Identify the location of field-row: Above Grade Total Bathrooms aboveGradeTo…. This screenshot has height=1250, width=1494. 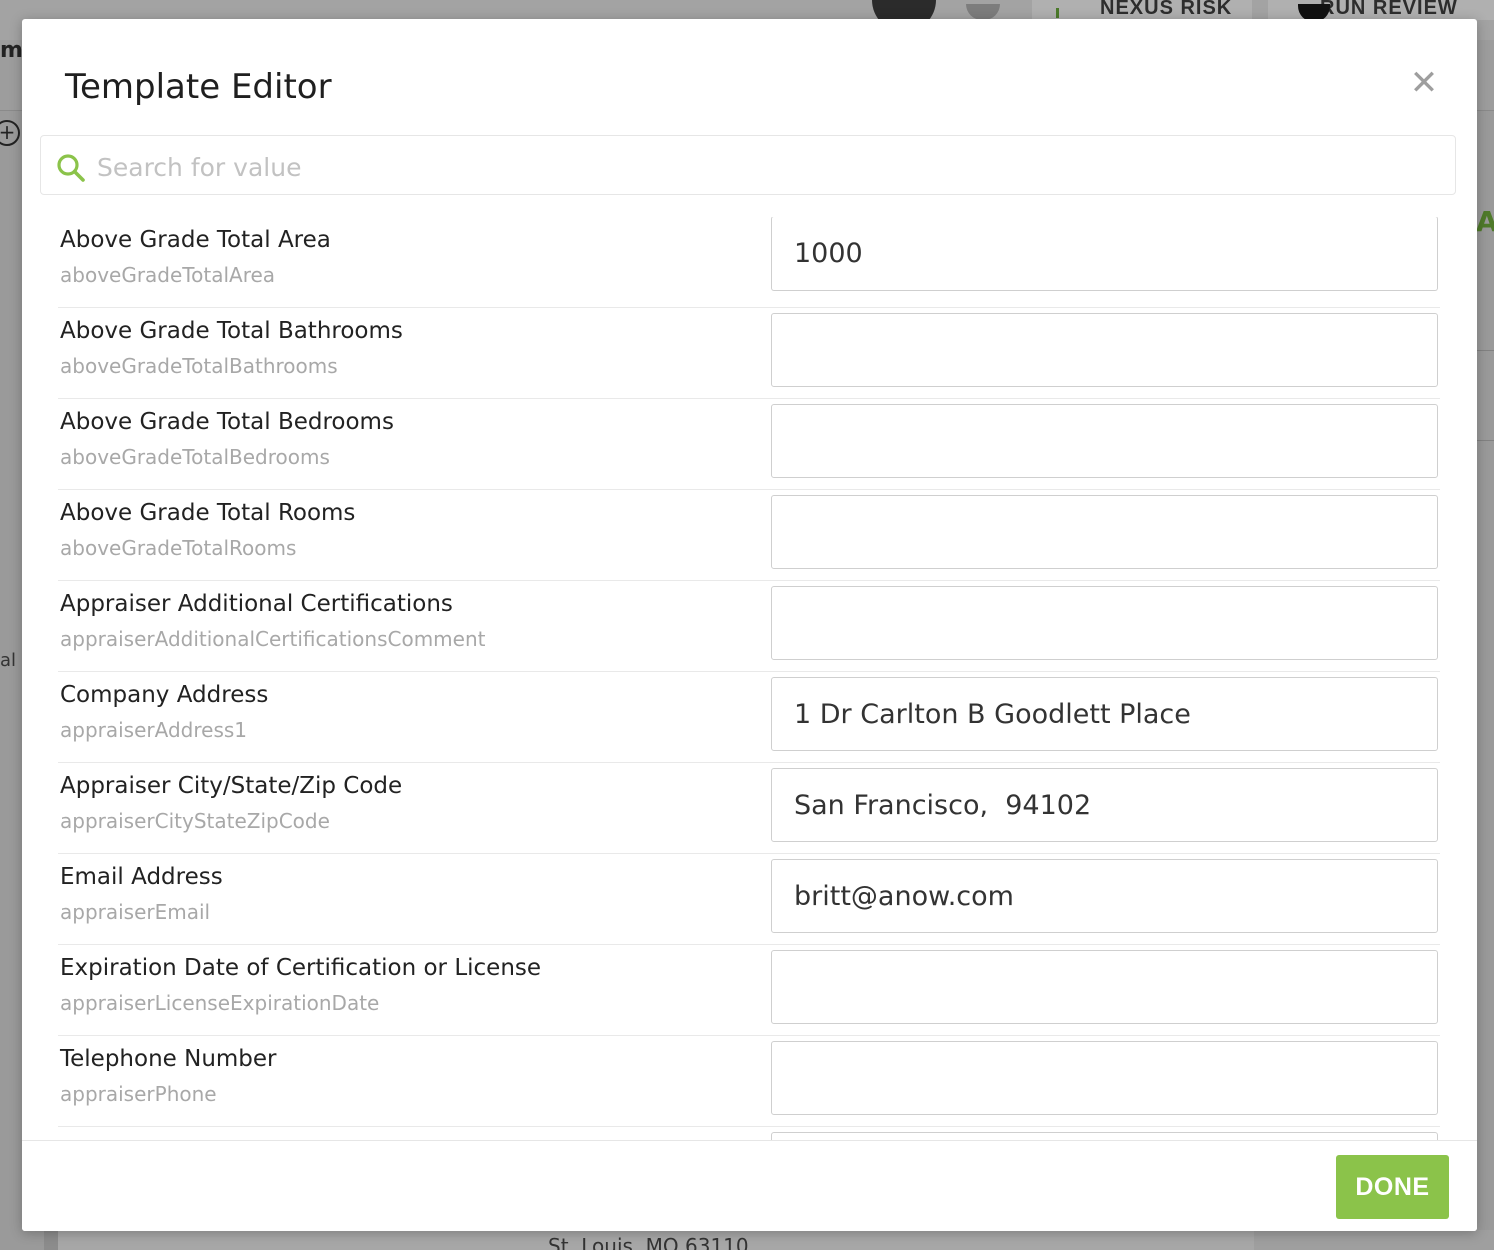
(749, 353).